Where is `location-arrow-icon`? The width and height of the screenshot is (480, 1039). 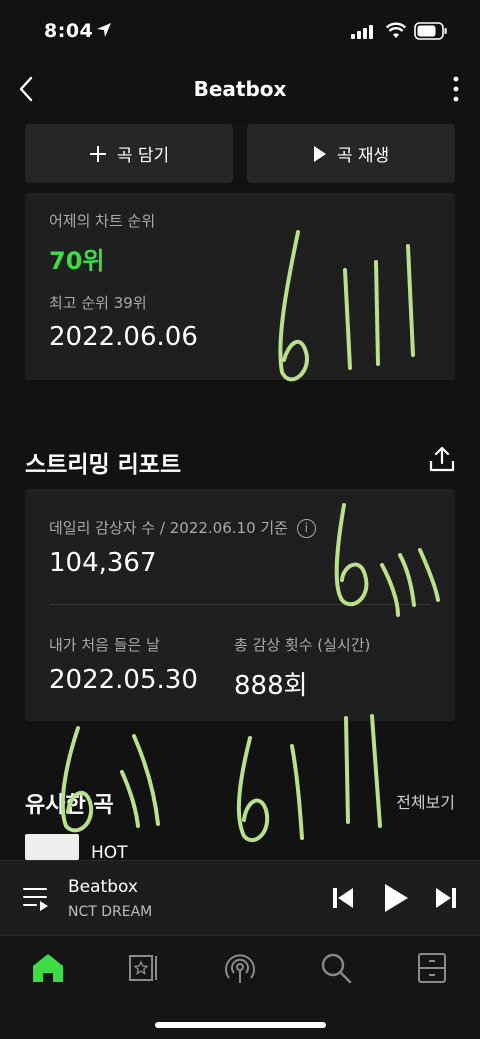
location-arrow-icon is located at coordinates (104, 30).